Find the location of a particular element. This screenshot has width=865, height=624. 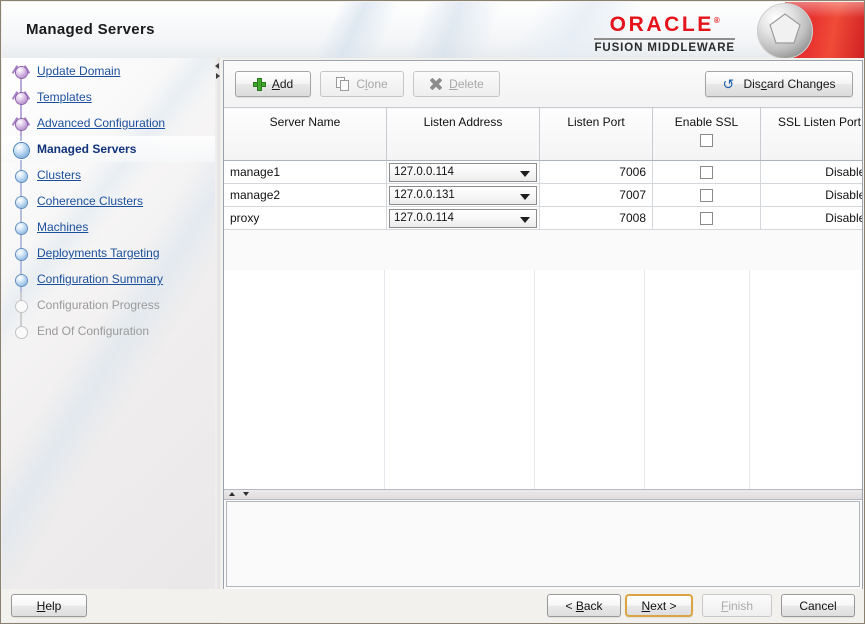

back-button-label: < Back is located at coordinates (584, 605).